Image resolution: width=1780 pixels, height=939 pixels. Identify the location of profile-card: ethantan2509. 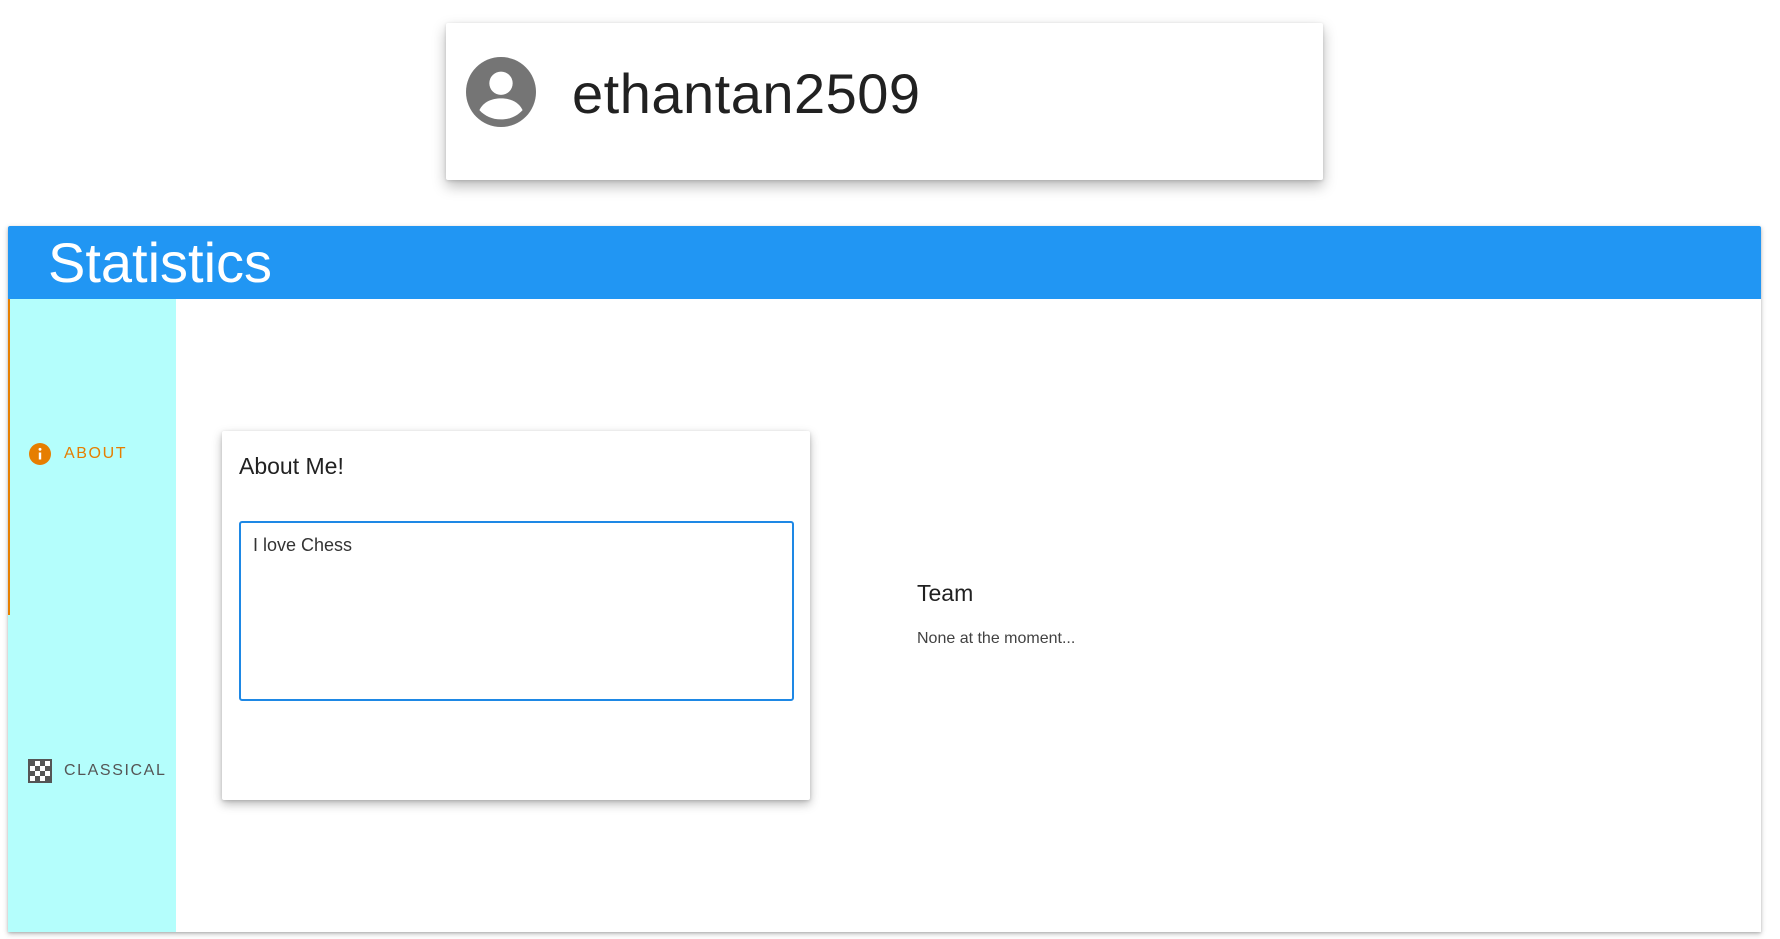
(884, 101).